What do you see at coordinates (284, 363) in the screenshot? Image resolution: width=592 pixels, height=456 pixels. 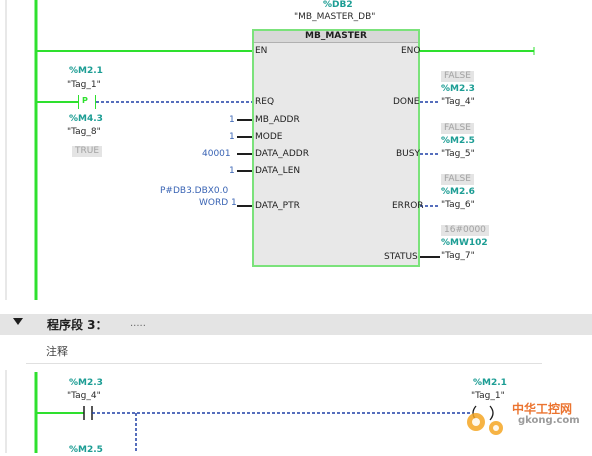 I see `comment-divider` at bounding box center [284, 363].